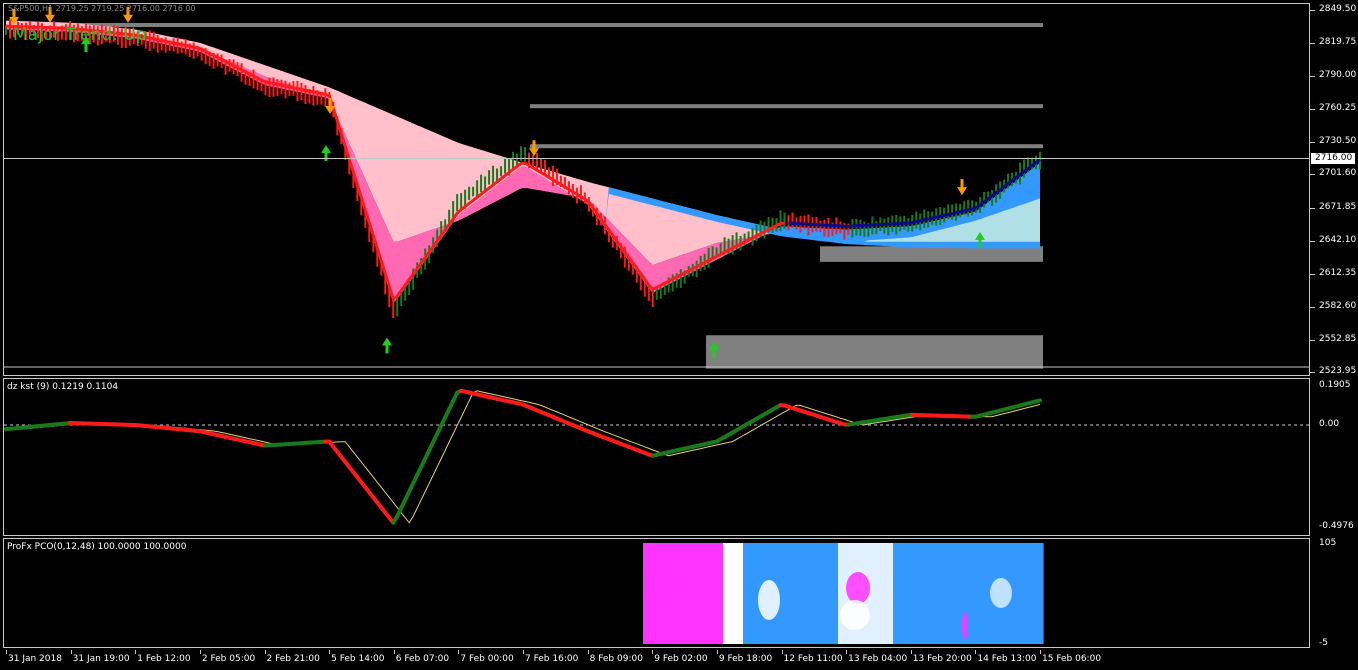  Describe the element at coordinates (1038, 401) in the screenshot. I see `kst-line-segment` at that location.